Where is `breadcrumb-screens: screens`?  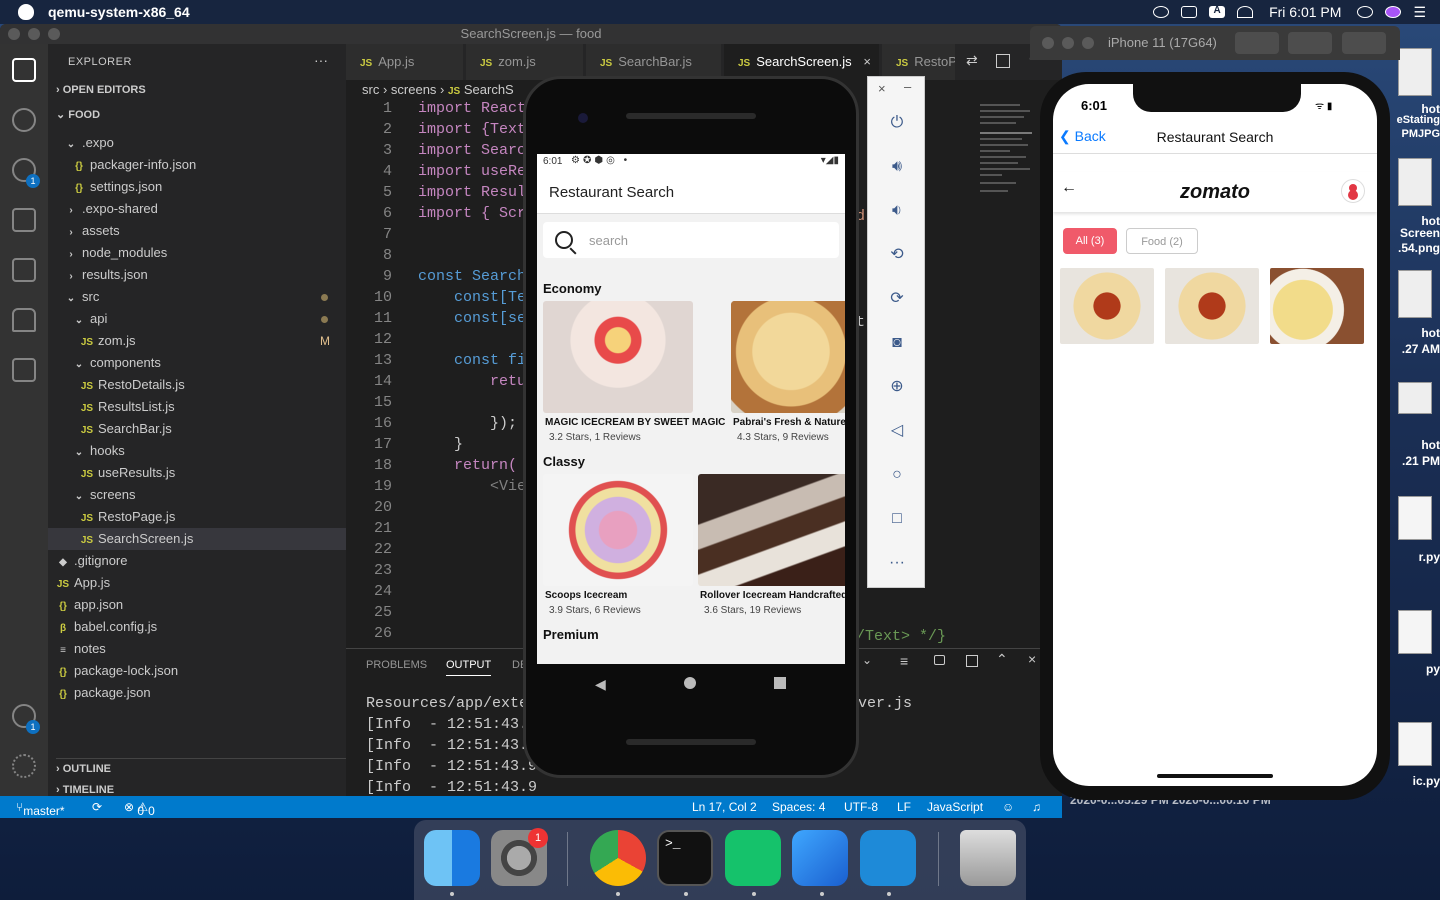
breadcrumb-screens: screens is located at coordinates (414, 89).